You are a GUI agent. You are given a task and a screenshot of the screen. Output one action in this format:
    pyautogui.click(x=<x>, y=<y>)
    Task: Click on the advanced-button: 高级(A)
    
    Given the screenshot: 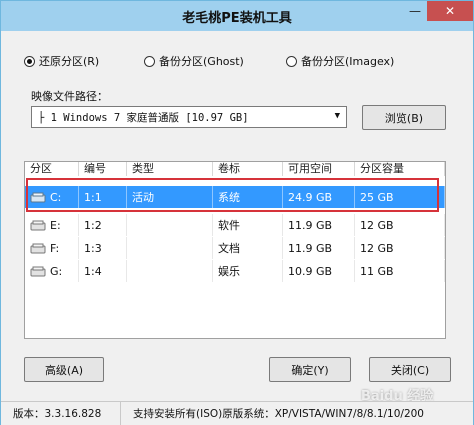 What is the action you would take?
    pyautogui.click(x=64, y=369)
    